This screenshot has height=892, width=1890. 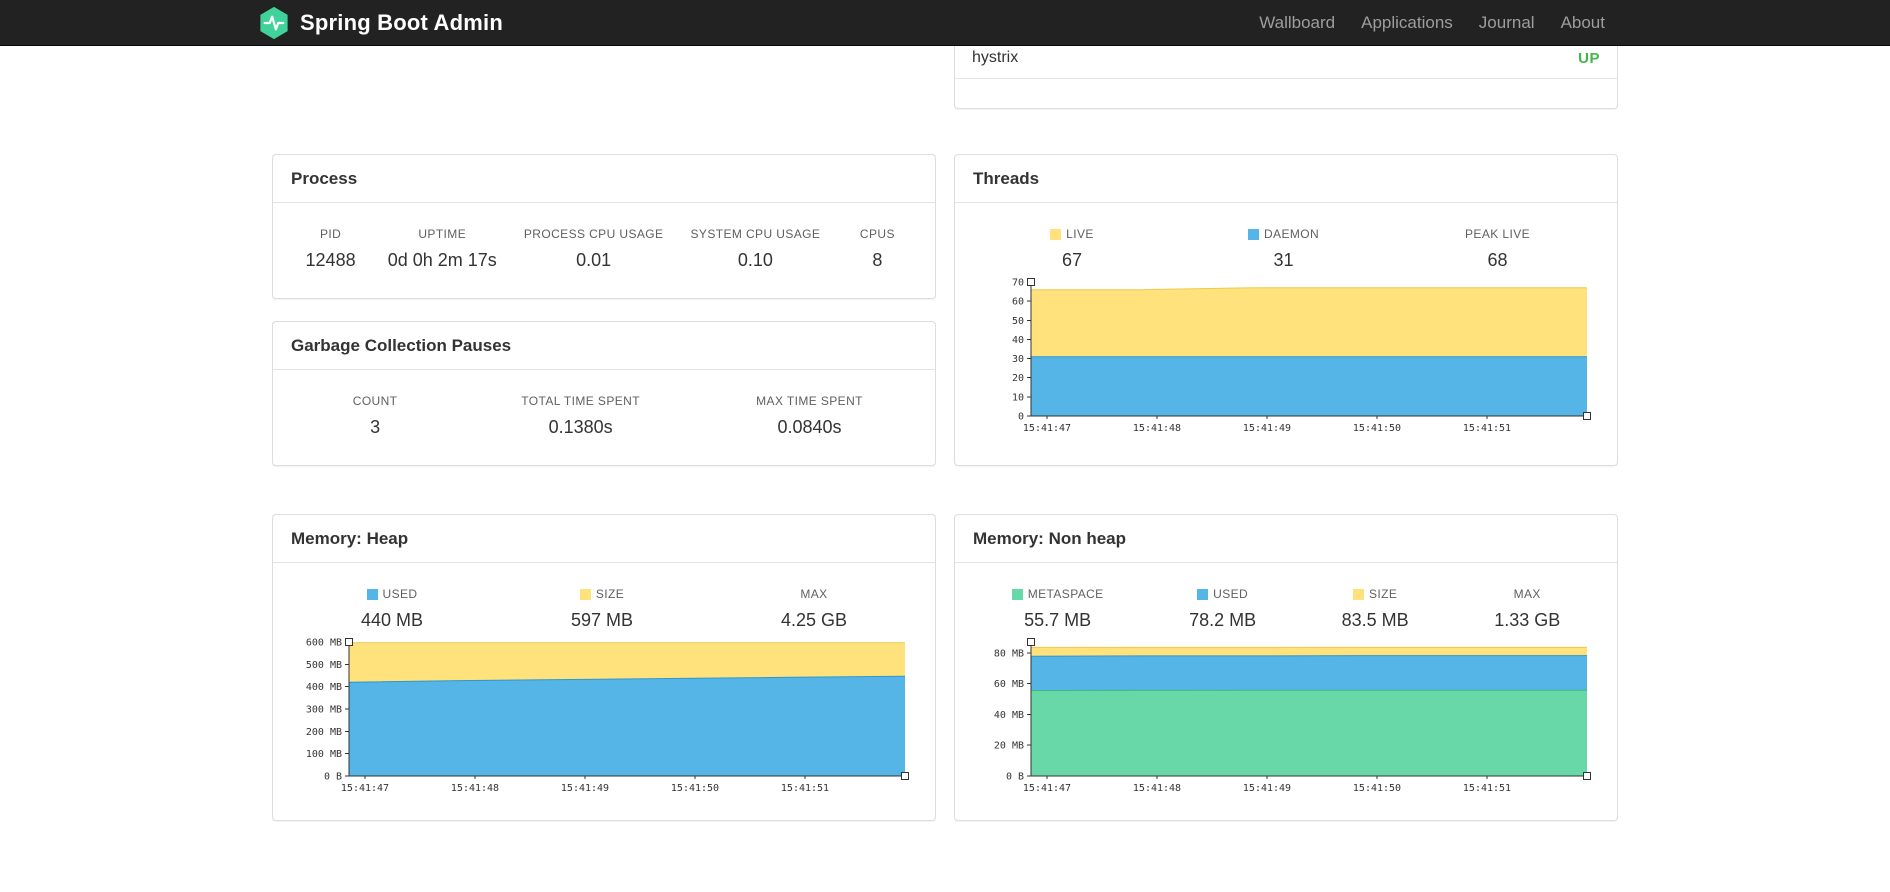 I want to click on svg-text: 600 MB, so click(x=324, y=643).